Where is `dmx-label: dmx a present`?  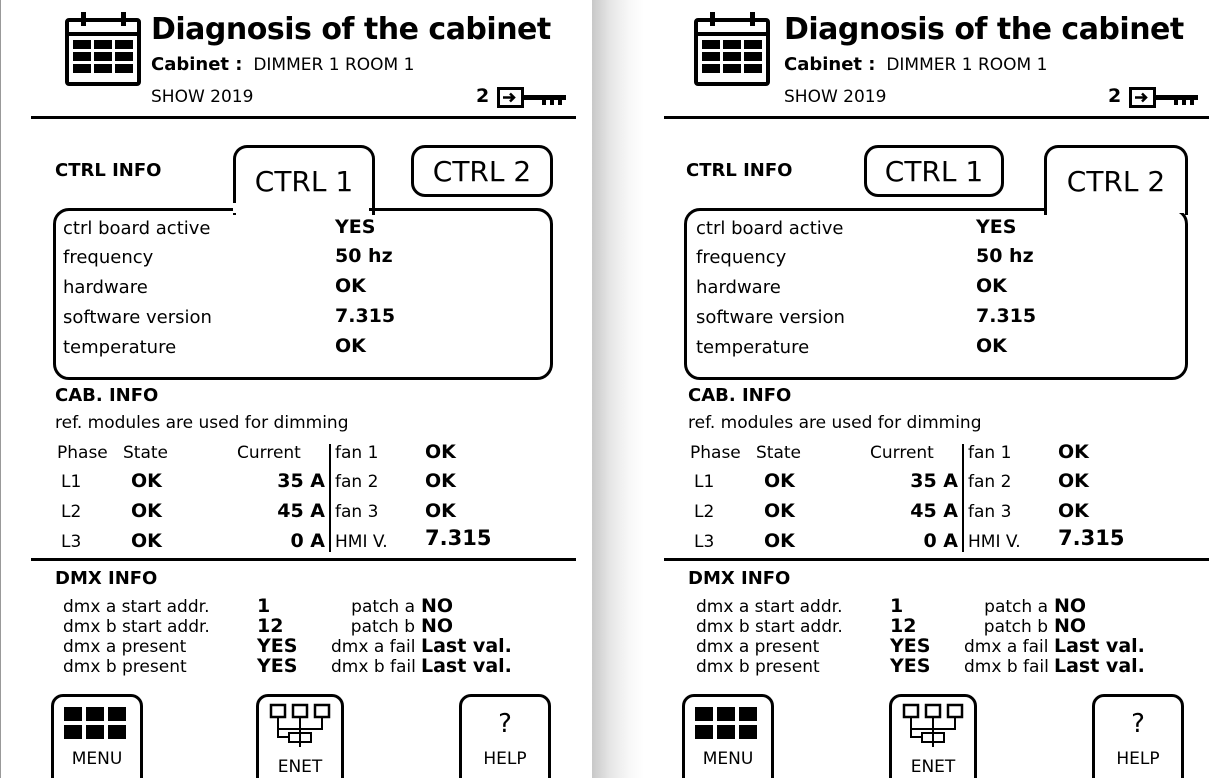
dmx-label: dmx a present is located at coordinates (758, 647).